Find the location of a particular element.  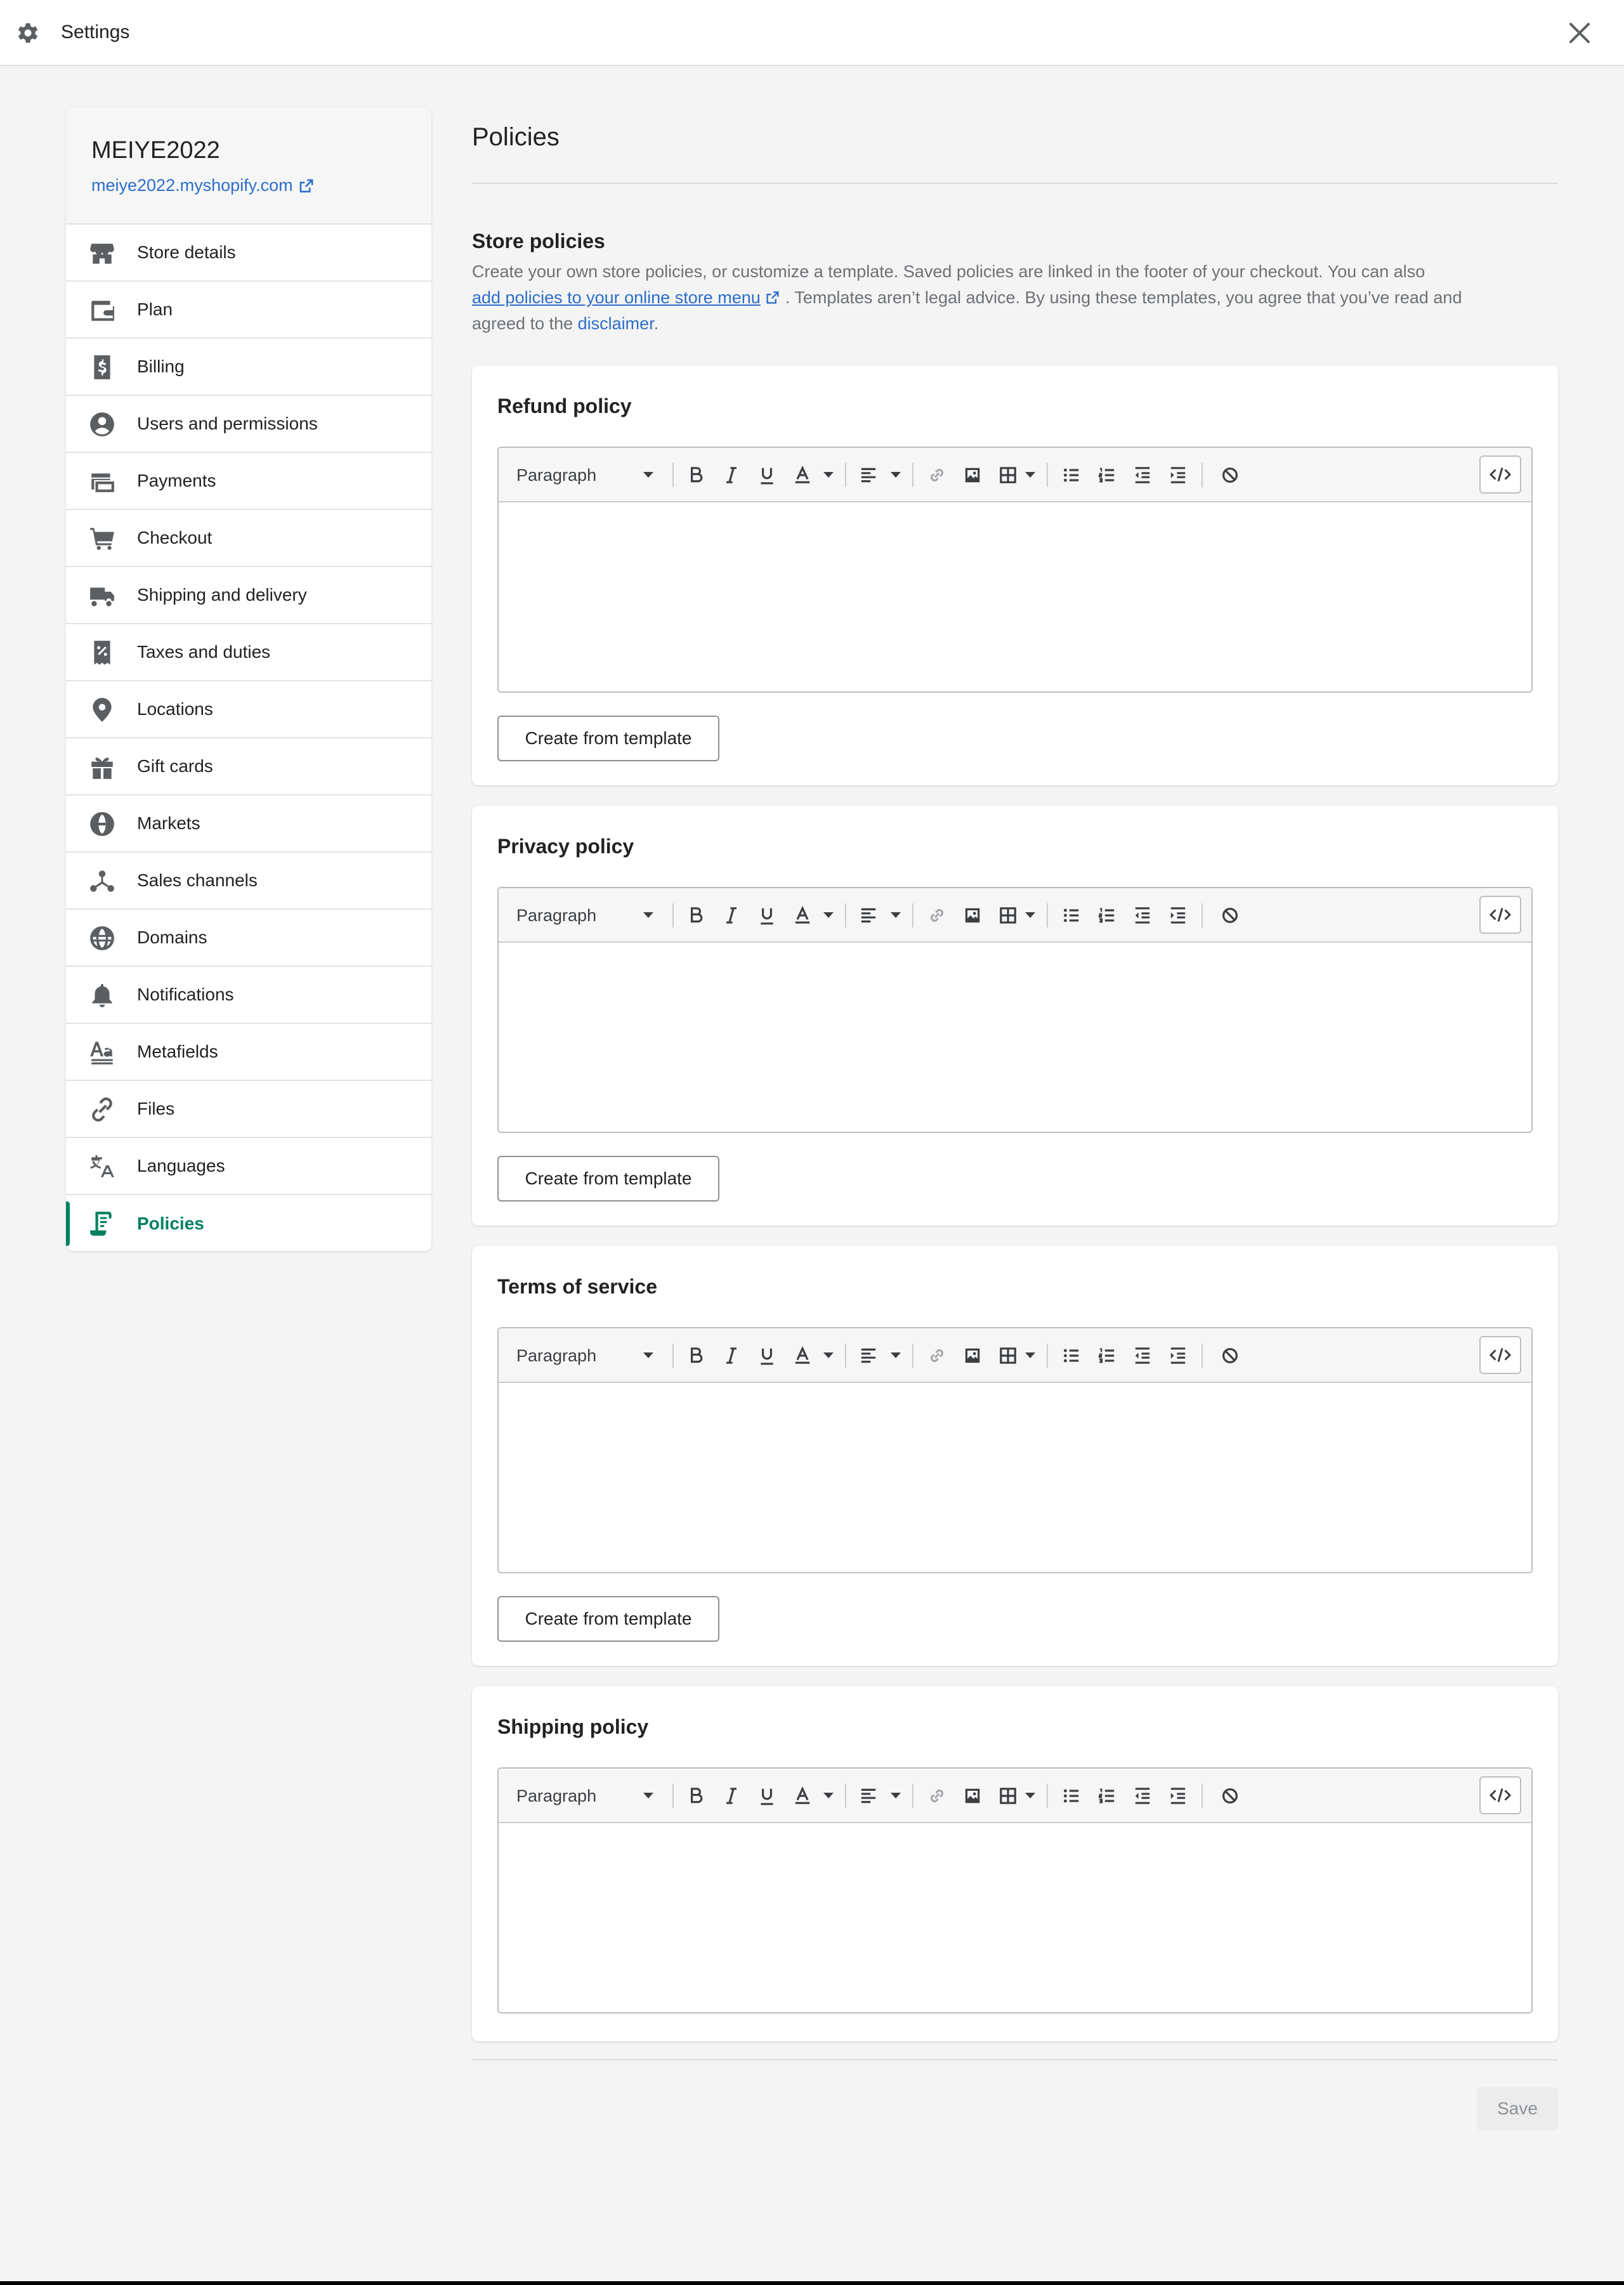

online-store-menu-link: add policies to your online store menu is located at coordinates (616, 297).